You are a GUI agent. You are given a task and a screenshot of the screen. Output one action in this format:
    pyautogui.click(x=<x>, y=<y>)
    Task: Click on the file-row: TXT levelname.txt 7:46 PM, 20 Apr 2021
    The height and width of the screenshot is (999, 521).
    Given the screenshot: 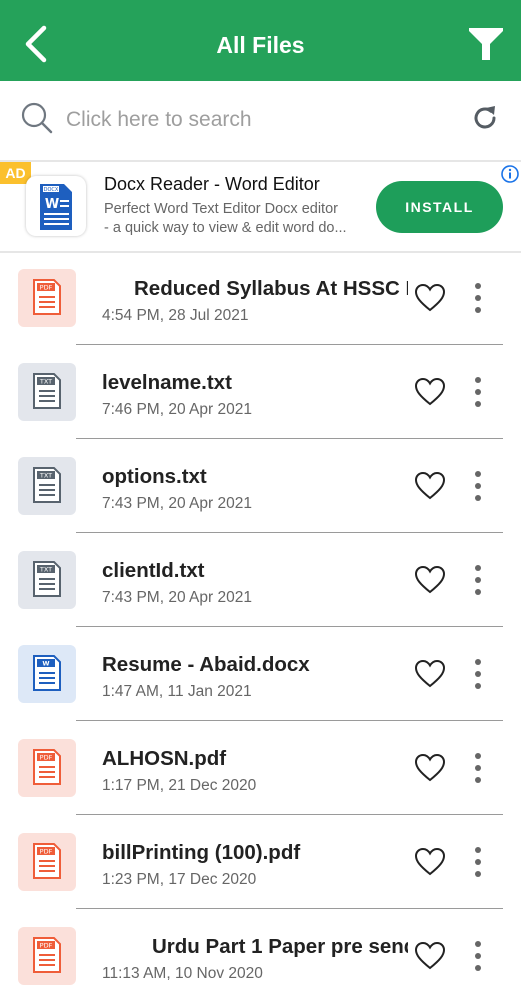 What is the action you would take?
    pyautogui.click(x=260, y=392)
    